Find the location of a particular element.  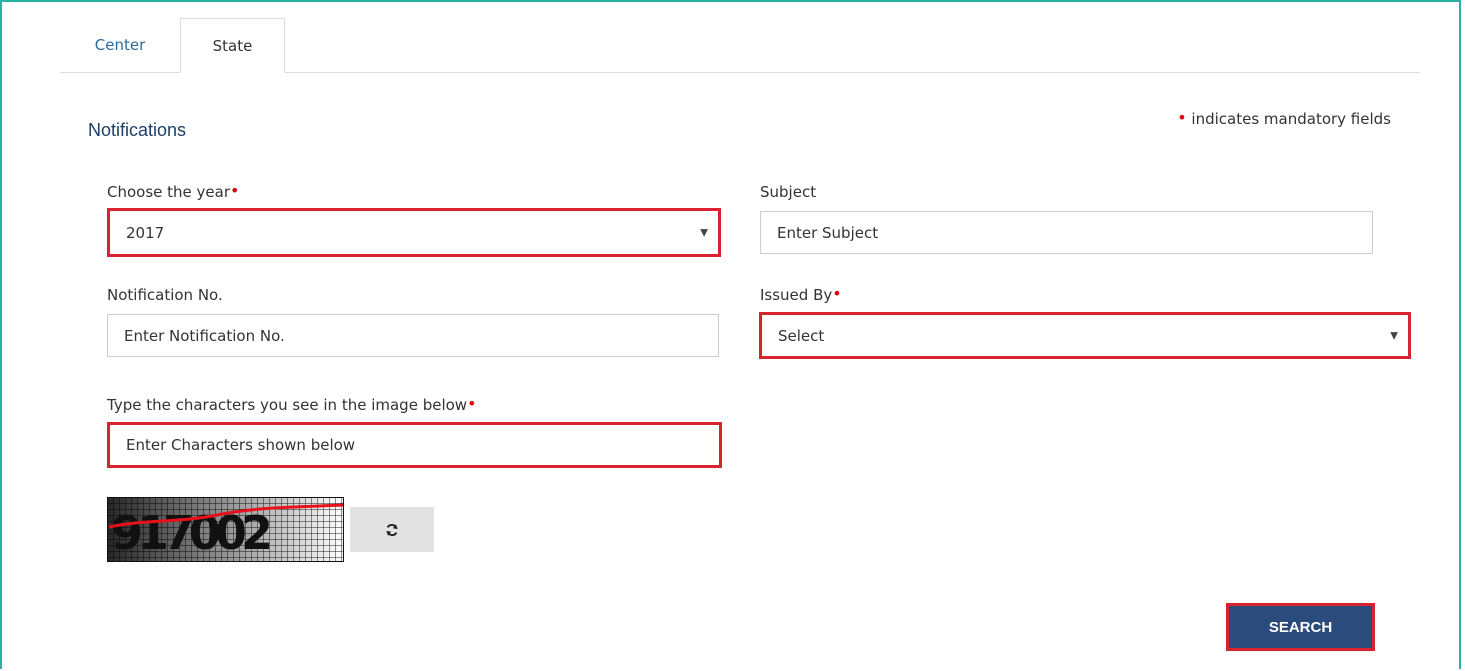

notification-no-placeholder: Enter Notification No. is located at coordinates (204, 335).